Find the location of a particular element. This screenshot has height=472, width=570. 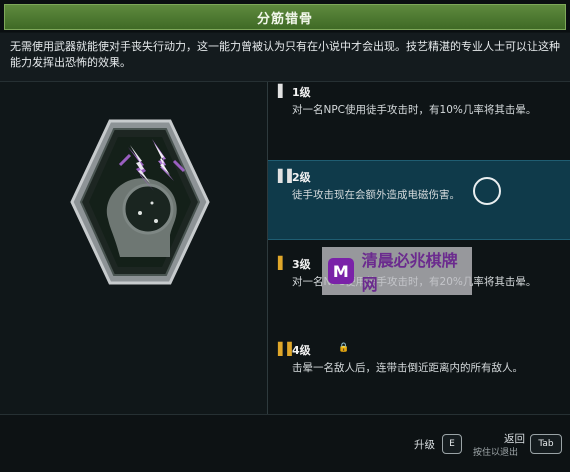

footer-bar: 升级 E 返回 按住以退出 Tab is located at coordinates (285, 443).